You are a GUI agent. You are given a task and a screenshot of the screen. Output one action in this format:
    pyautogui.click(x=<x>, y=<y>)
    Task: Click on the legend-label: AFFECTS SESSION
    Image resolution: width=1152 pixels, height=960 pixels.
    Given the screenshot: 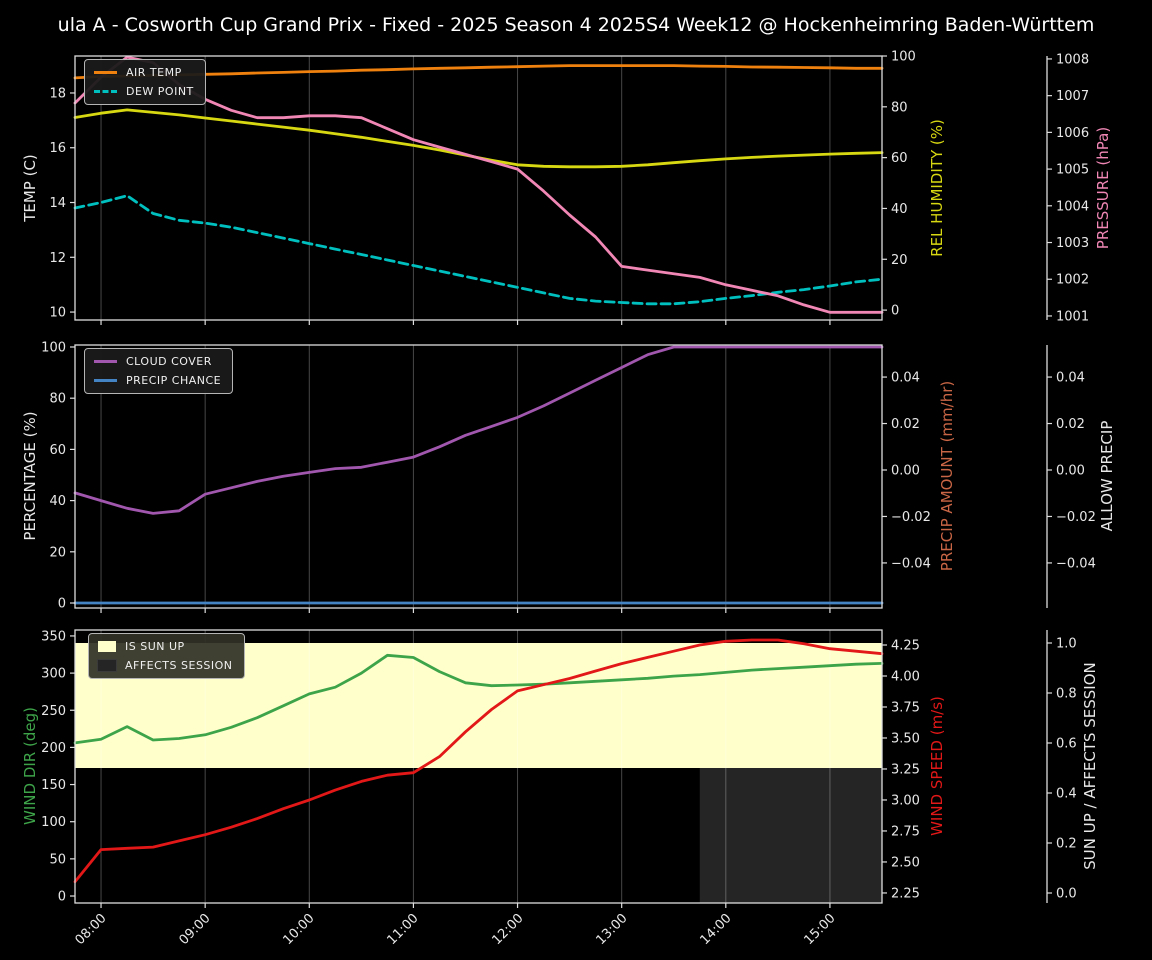 What is the action you would take?
    pyautogui.click(x=179, y=665)
    